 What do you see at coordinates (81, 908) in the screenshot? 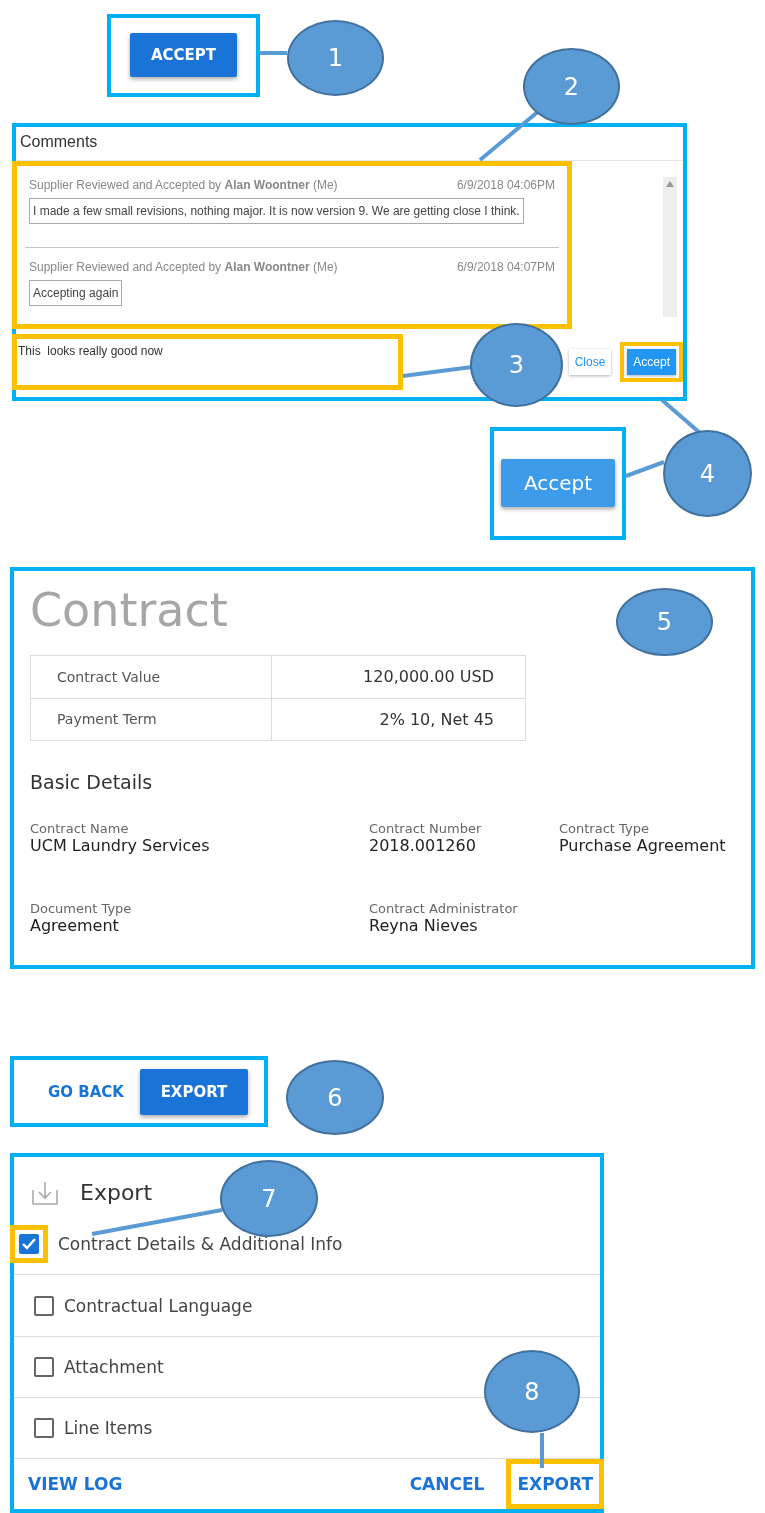
I see `field-label: Document Type` at bounding box center [81, 908].